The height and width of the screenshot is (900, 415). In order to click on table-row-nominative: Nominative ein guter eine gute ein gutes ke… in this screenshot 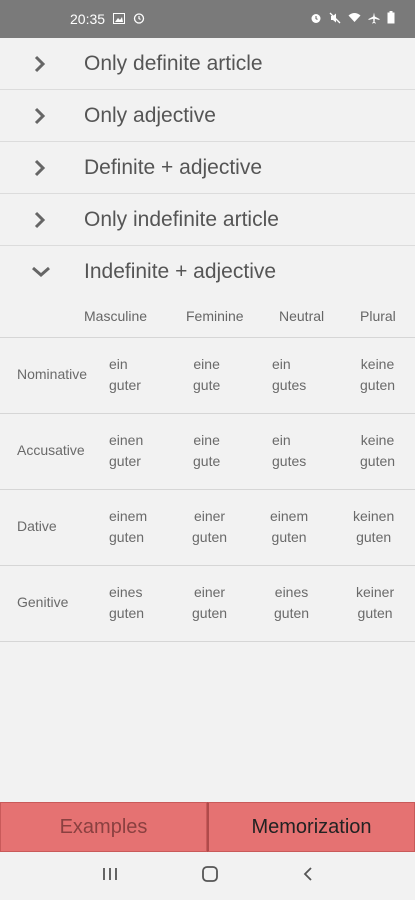, I will do `click(207, 376)`.